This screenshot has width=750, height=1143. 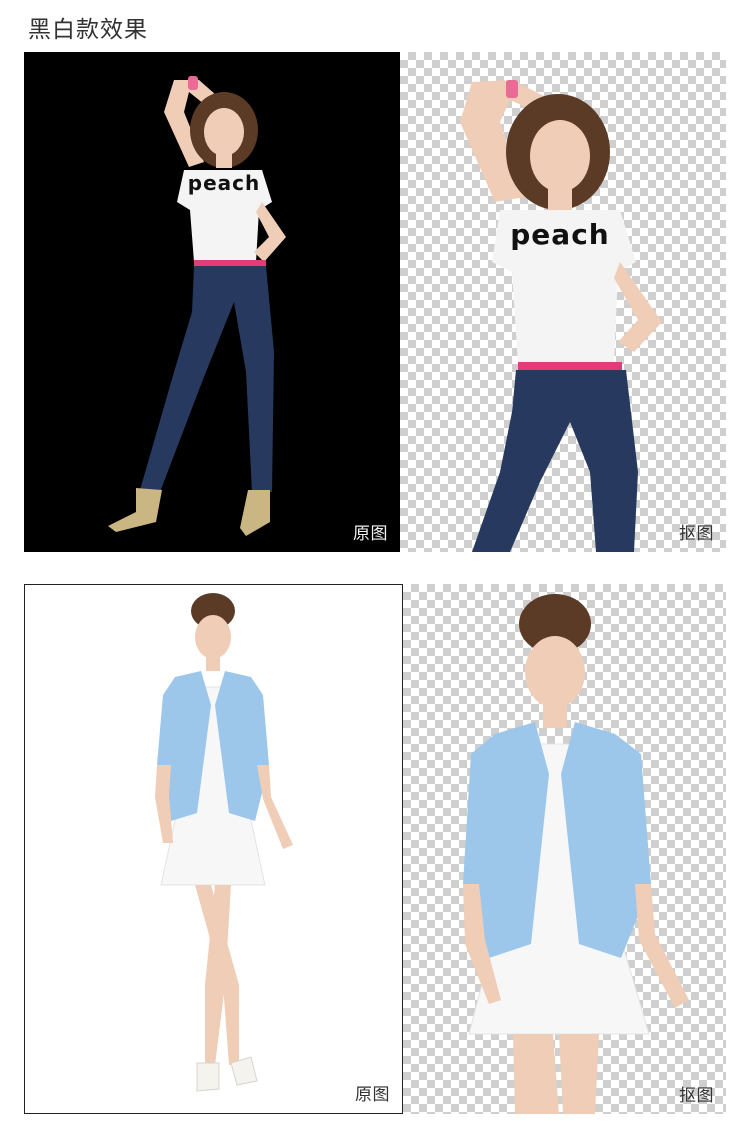 What do you see at coordinates (576, 854) in the screenshot?
I see `woman-in-blue-blazer-cutout` at bounding box center [576, 854].